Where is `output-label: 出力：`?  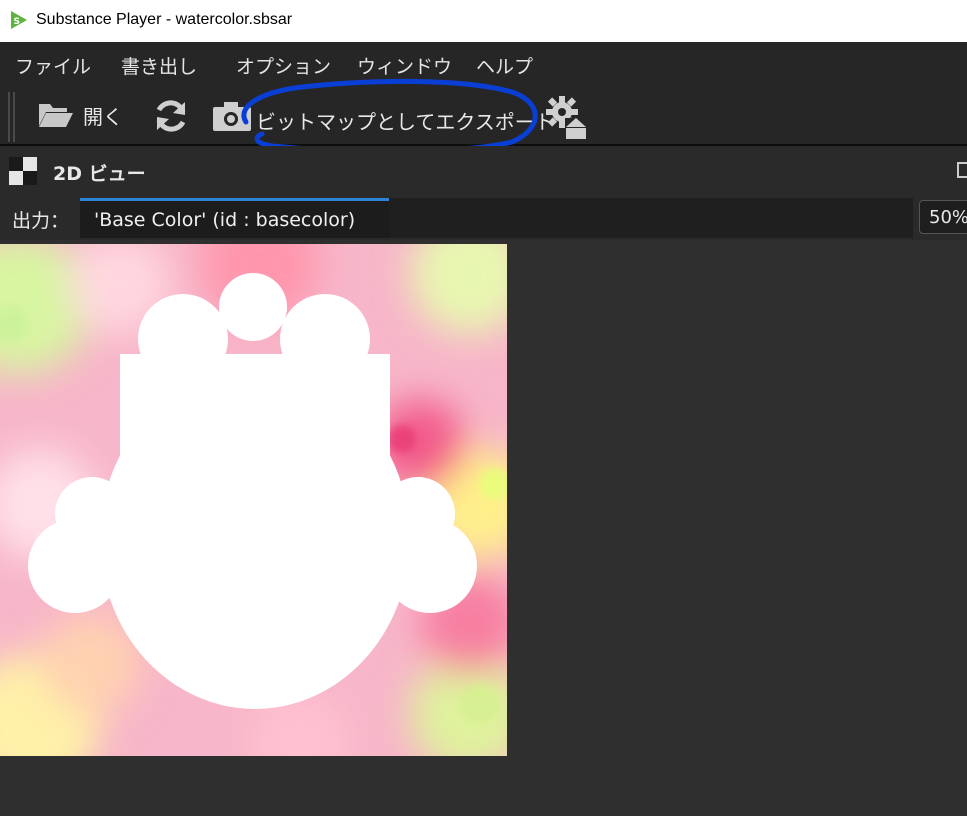
output-label: 出力： is located at coordinates (41, 221).